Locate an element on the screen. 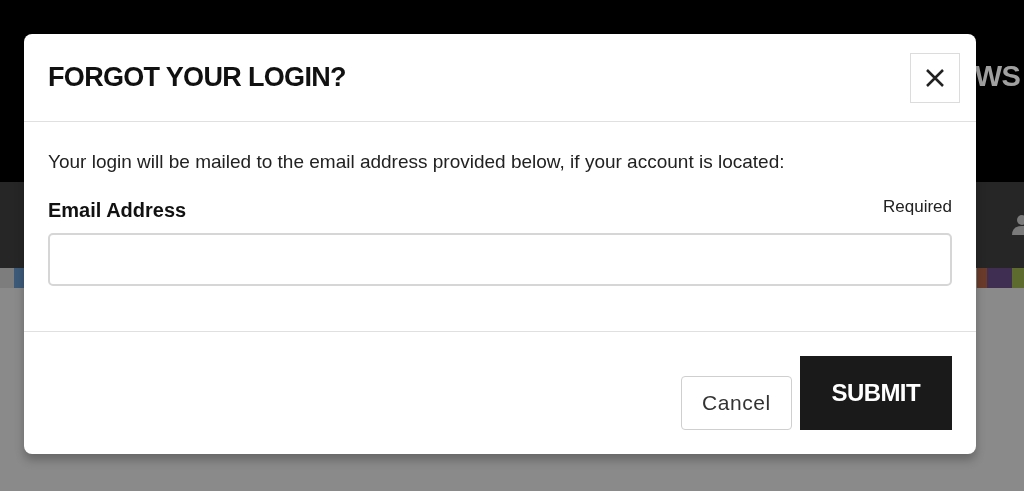  required-note: Required is located at coordinates (917, 206).